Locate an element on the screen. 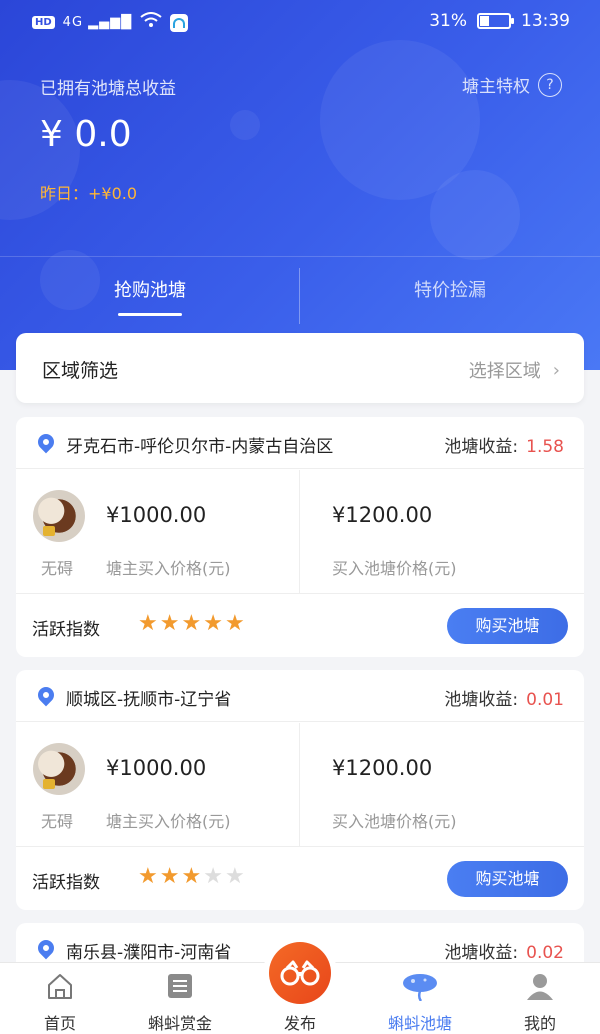  help-icon: ? is located at coordinates (550, 84).